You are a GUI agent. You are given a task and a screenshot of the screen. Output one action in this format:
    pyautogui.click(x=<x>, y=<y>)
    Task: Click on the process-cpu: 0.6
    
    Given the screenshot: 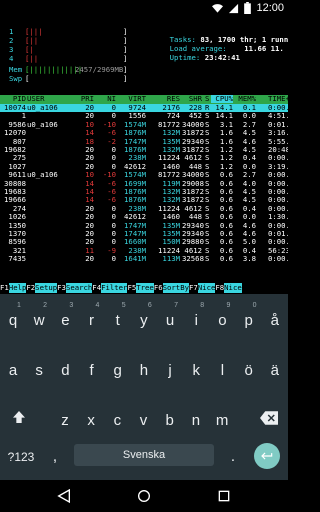 What is the action you would take?
    pyautogui.click(x=226, y=259)
    